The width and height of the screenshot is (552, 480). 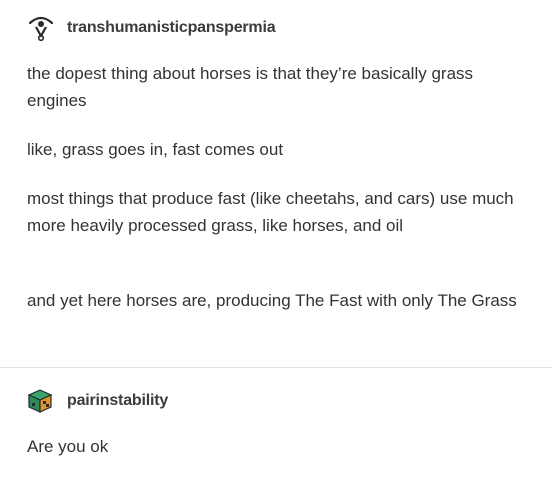 I want to click on reply-author: pairinstability, so click(x=117, y=401).